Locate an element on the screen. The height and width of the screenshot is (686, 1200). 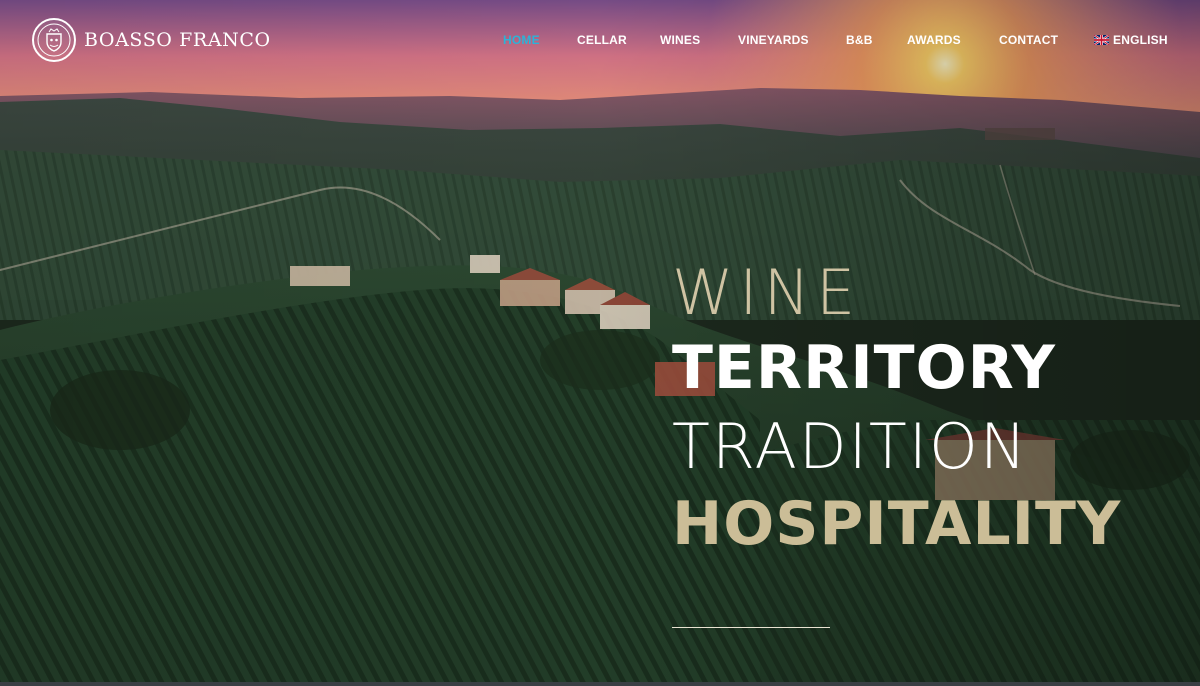
bottom-bar is located at coordinates (600, 684).